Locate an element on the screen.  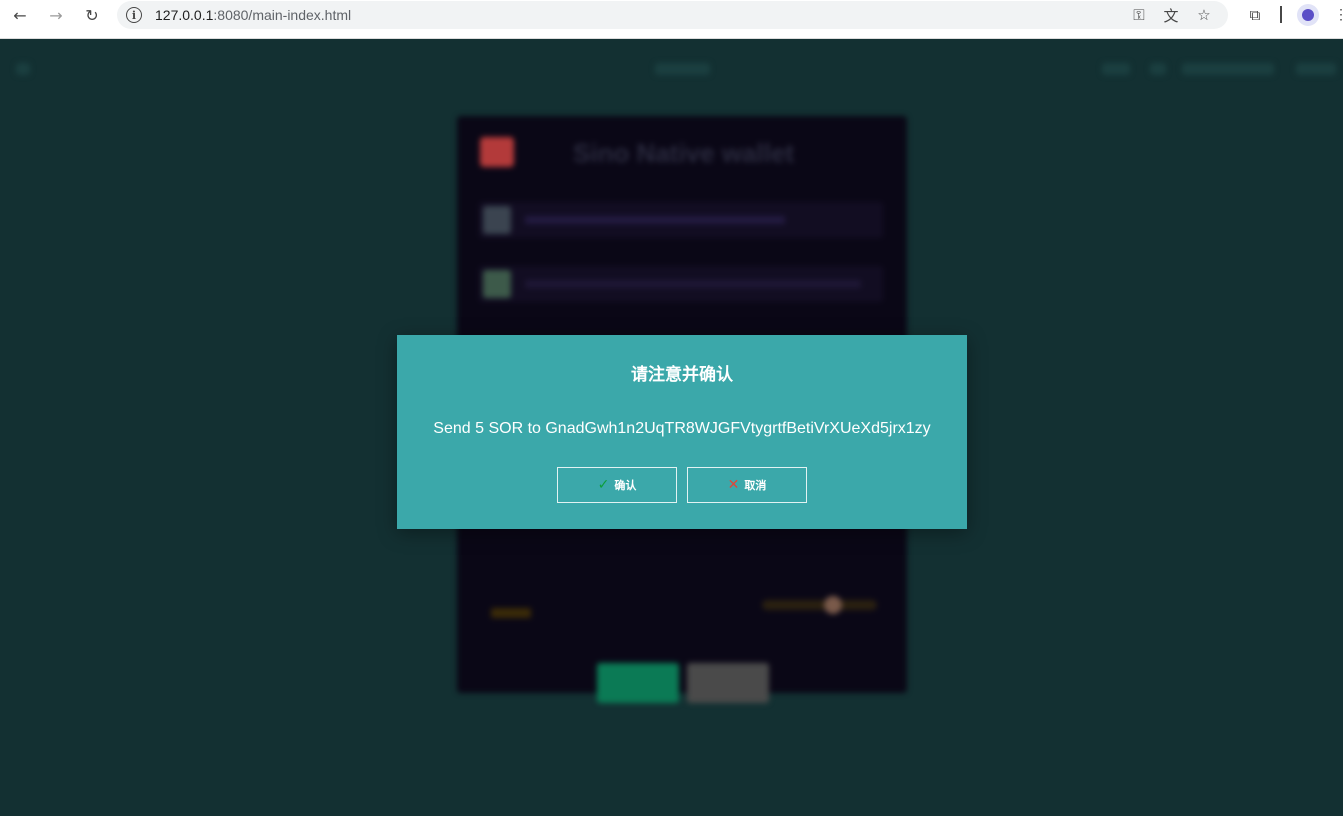
dialog-title: 请注意并确认 is located at coordinates (682, 374).